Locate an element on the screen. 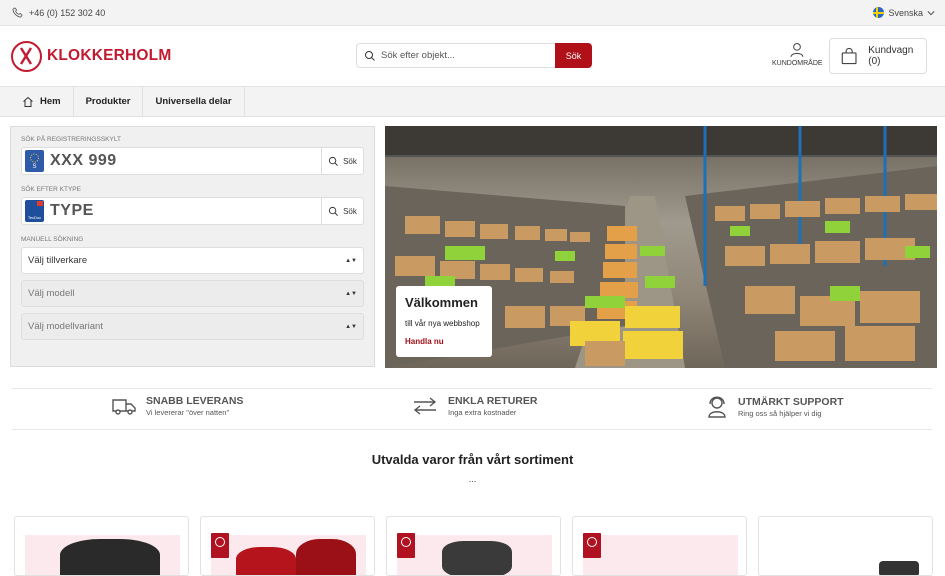 Image resolution: width=945 pixels, height=576 pixels. manufacturer-select-value: Välj tillverkare is located at coordinates (58, 260).